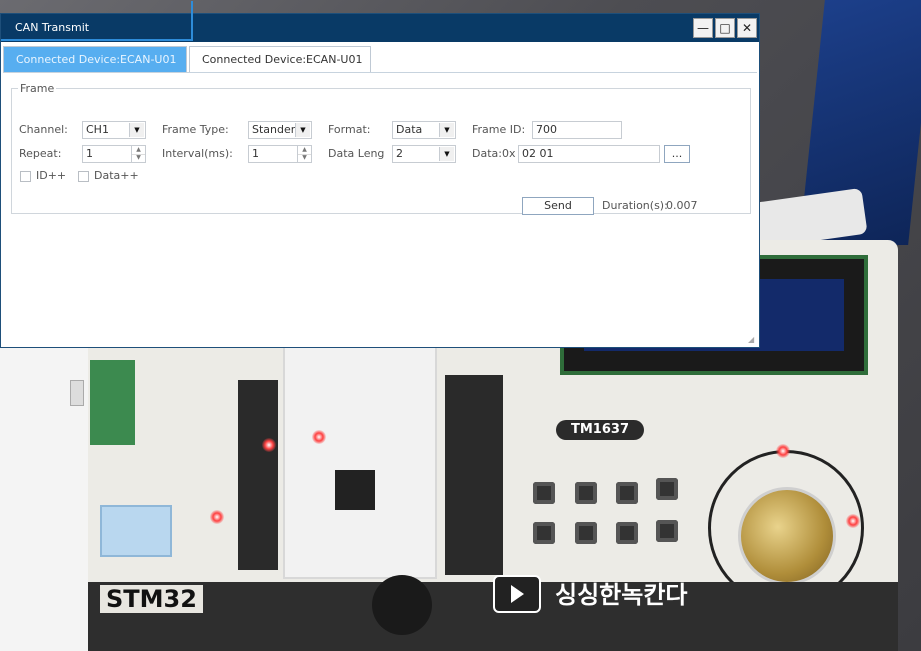 The width and height of the screenshot is (921, 651). Describe the element at coordinates (402, 605) in the screenshot. I see `buzzer` at that location.